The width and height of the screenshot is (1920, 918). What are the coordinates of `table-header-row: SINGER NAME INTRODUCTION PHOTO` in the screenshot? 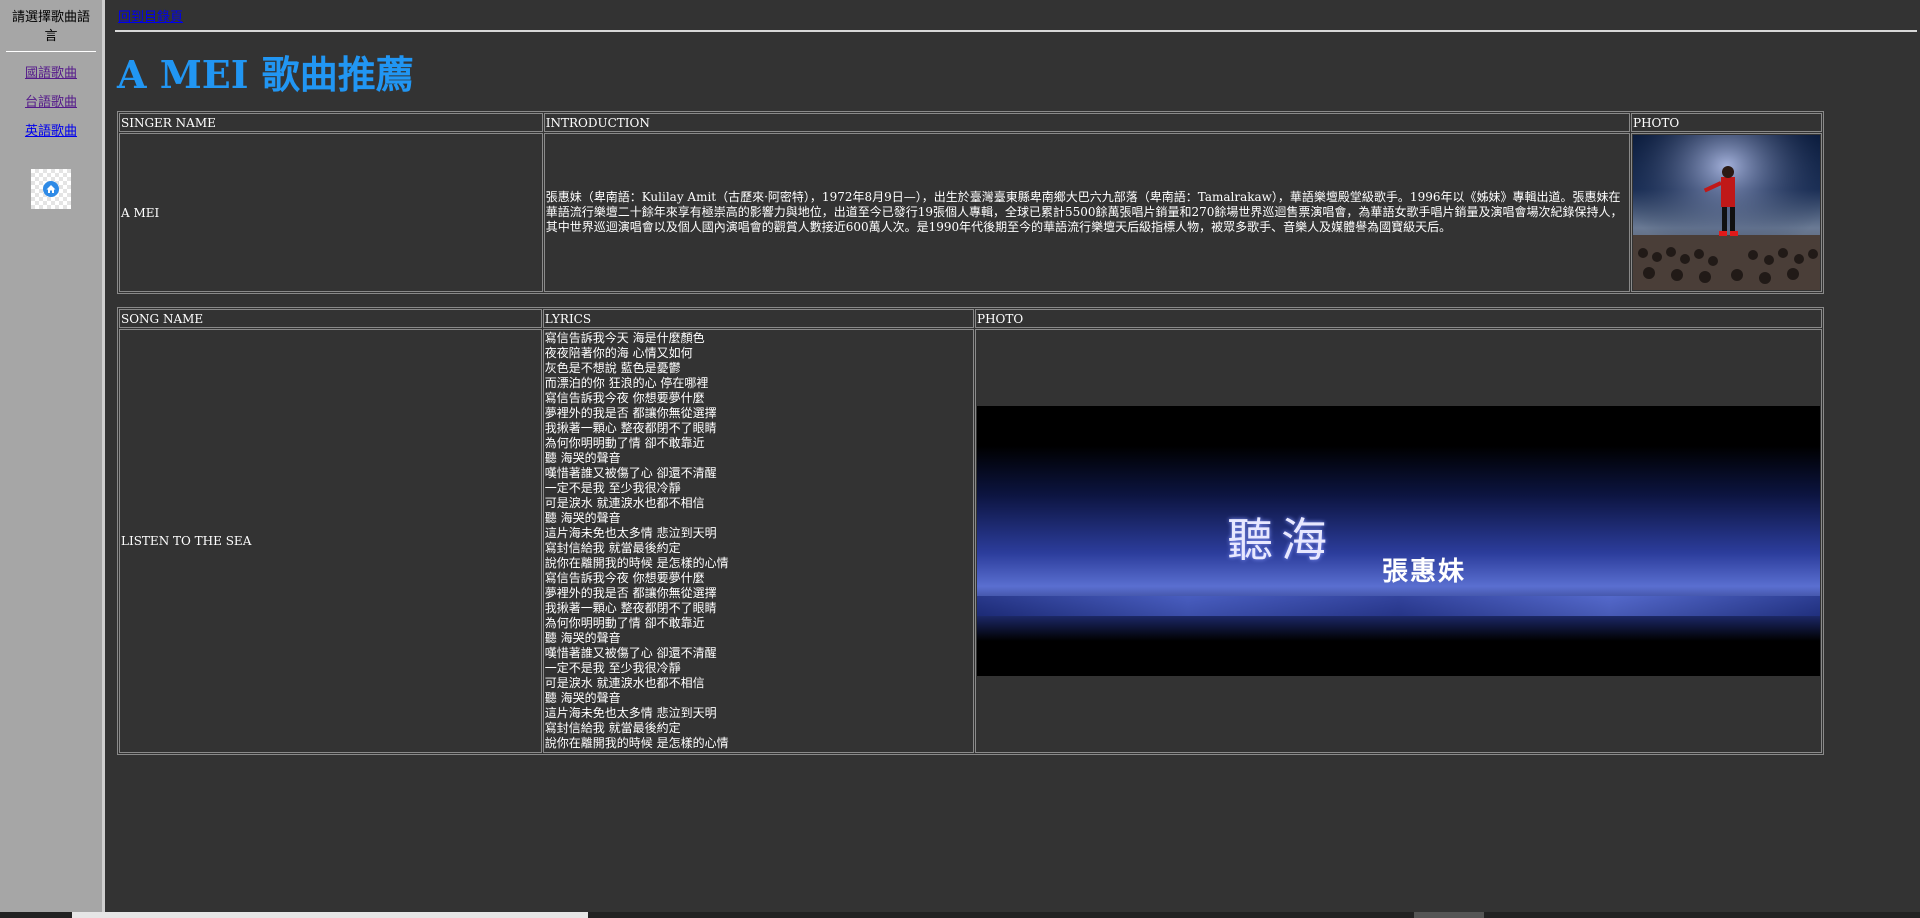 It's located at (970, 122).